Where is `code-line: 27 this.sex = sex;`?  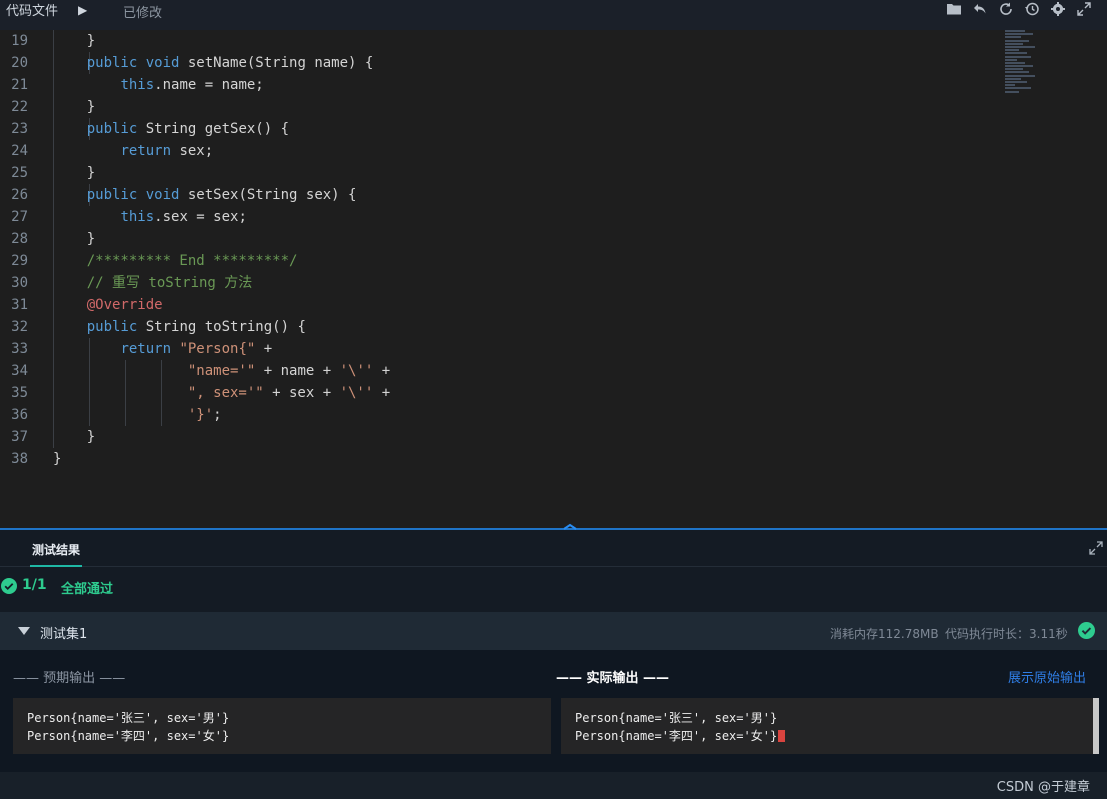 code-line: 27 this.sex = sex; is located at coordinates (500, 217).